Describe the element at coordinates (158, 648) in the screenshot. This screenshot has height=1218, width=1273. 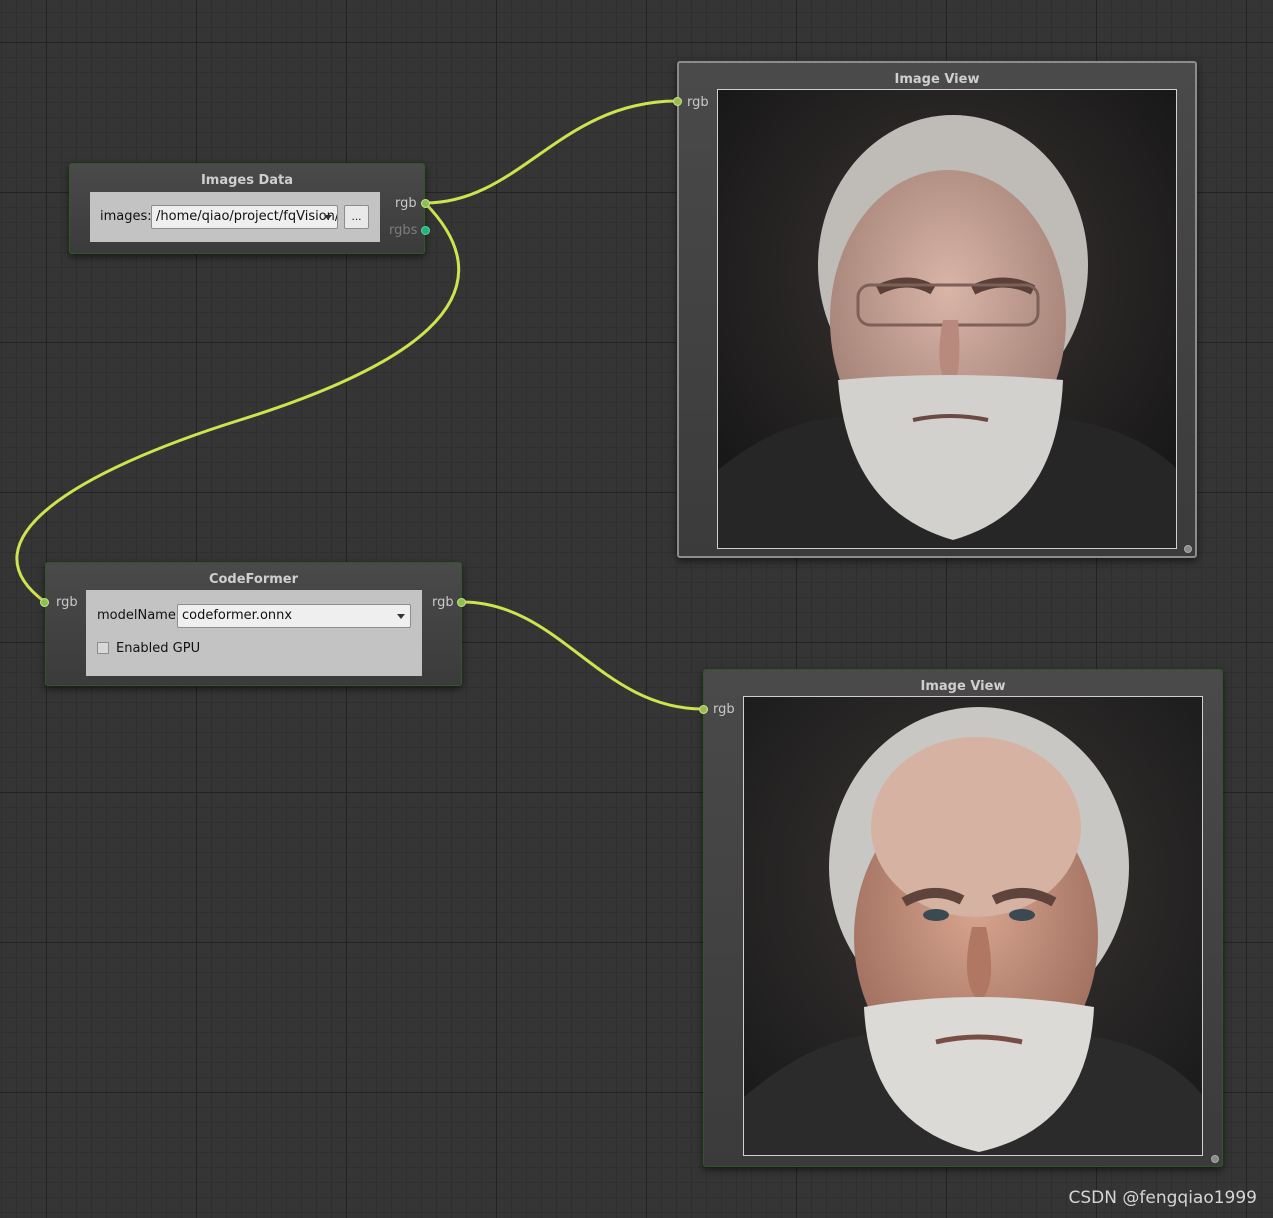
I see `enabled-gpu-label: Enabled GPU` at that location.